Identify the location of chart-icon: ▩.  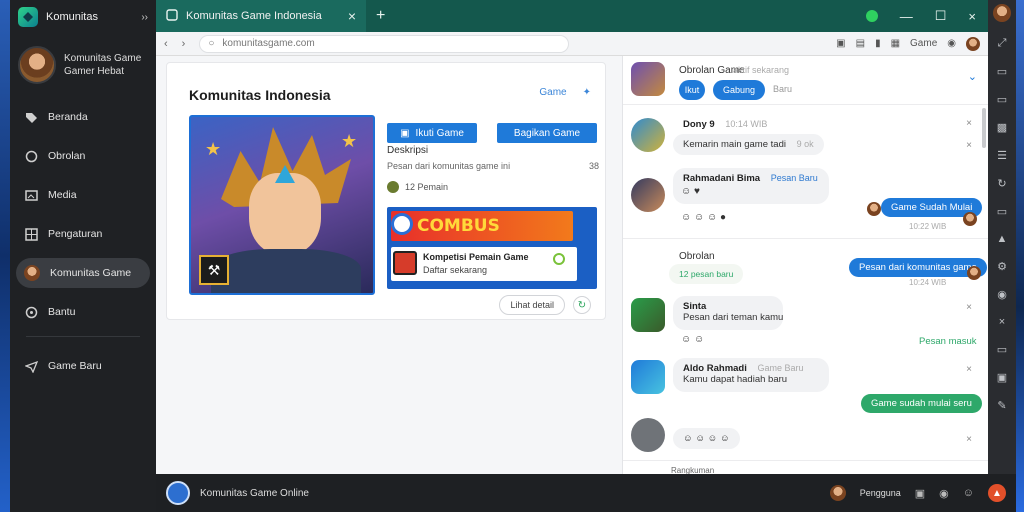
(1002, 127).